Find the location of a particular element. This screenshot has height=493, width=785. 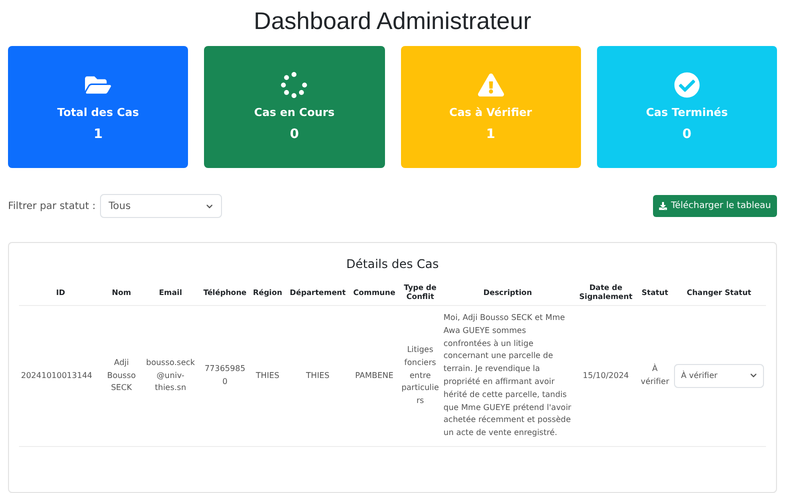

filter-label: Filtrer par statut : is located at coordinates (52, 206).